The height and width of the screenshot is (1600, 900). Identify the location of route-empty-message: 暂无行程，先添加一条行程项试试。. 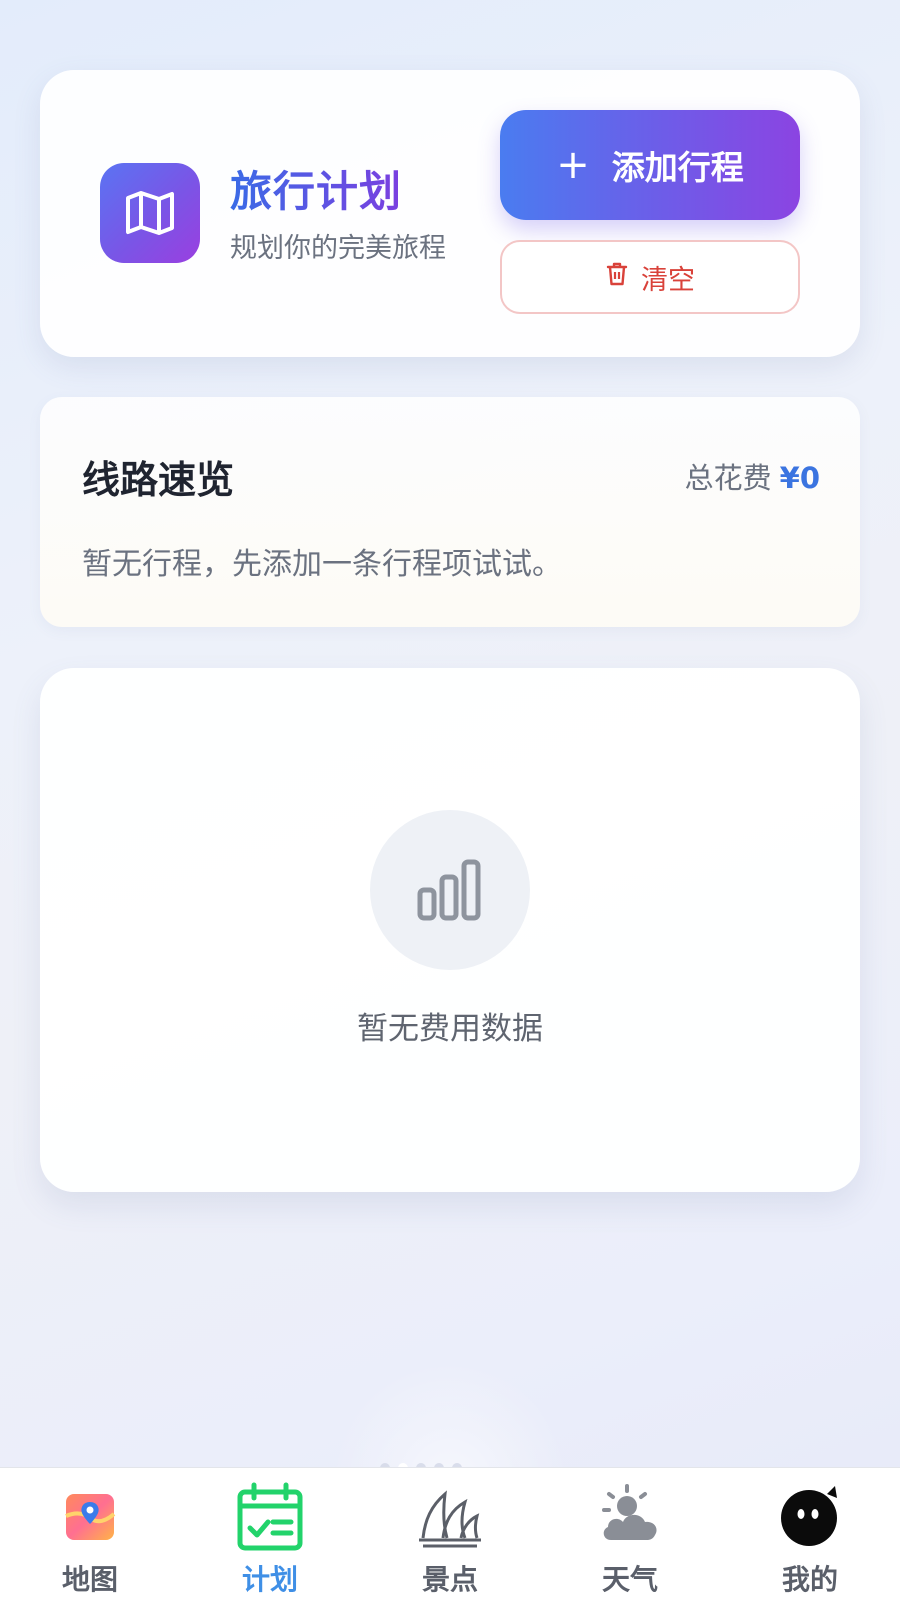
(322, 564).